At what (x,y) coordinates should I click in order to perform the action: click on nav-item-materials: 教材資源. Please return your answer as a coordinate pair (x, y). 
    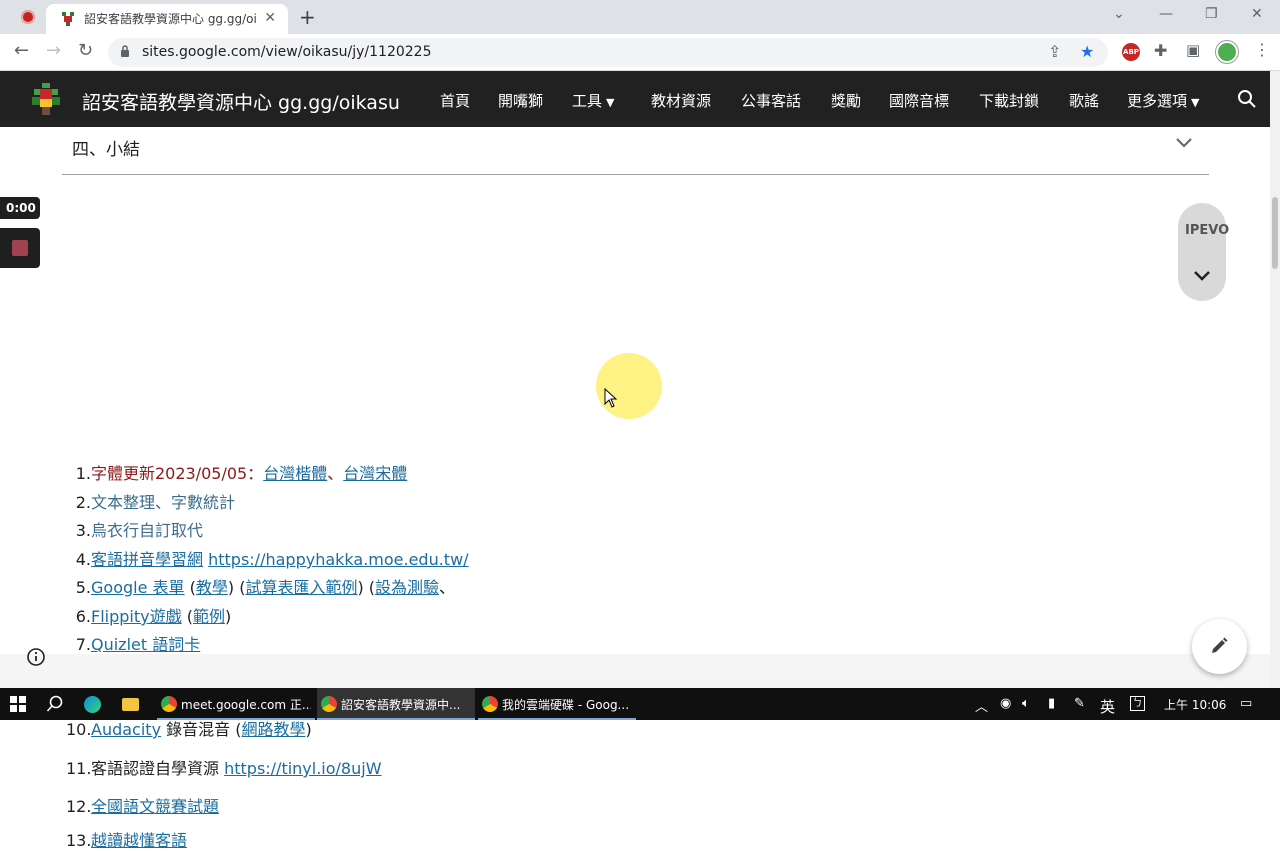
    Looking at the image, I should click on (681, 100).